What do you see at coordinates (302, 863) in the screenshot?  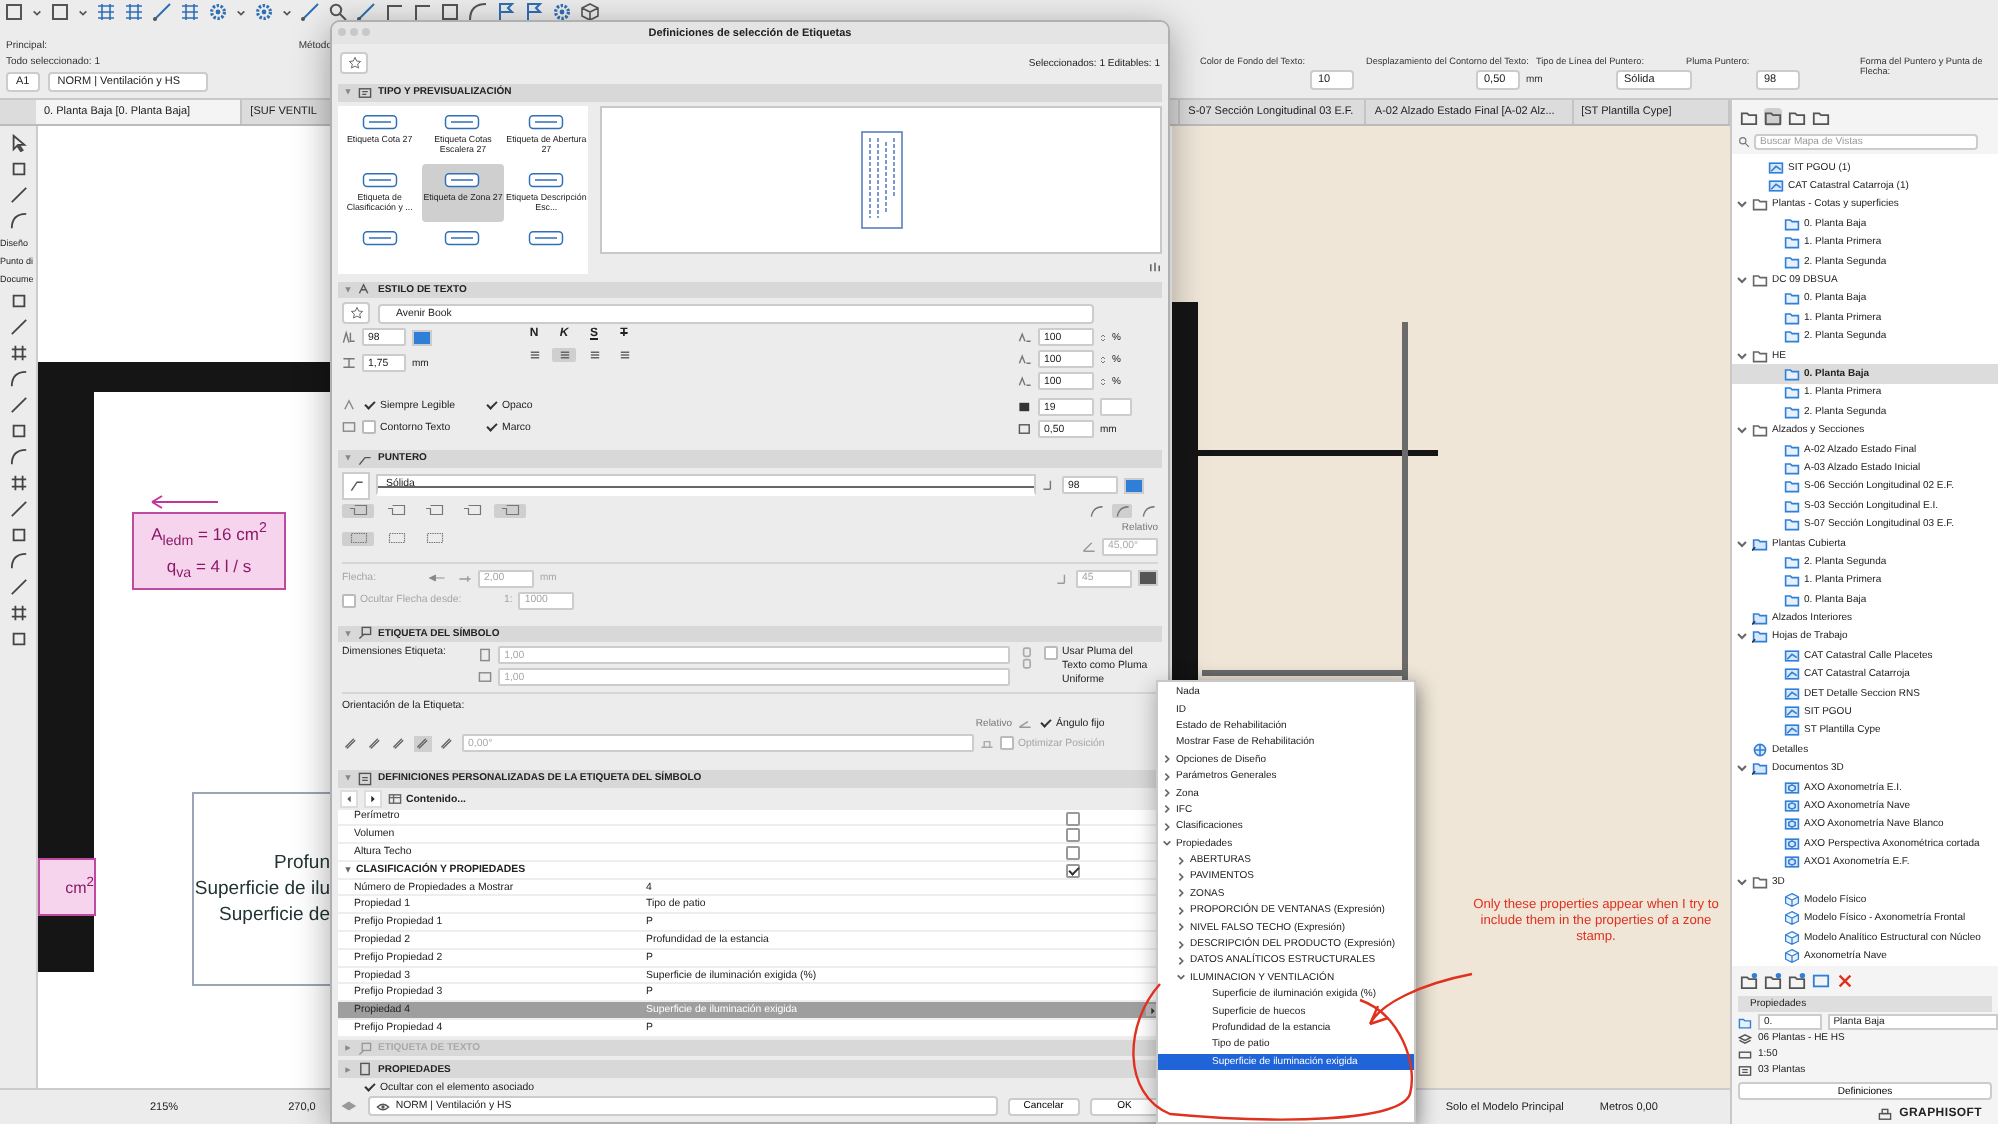 I see `room-text: Profun` at bounding box center [302, 863].